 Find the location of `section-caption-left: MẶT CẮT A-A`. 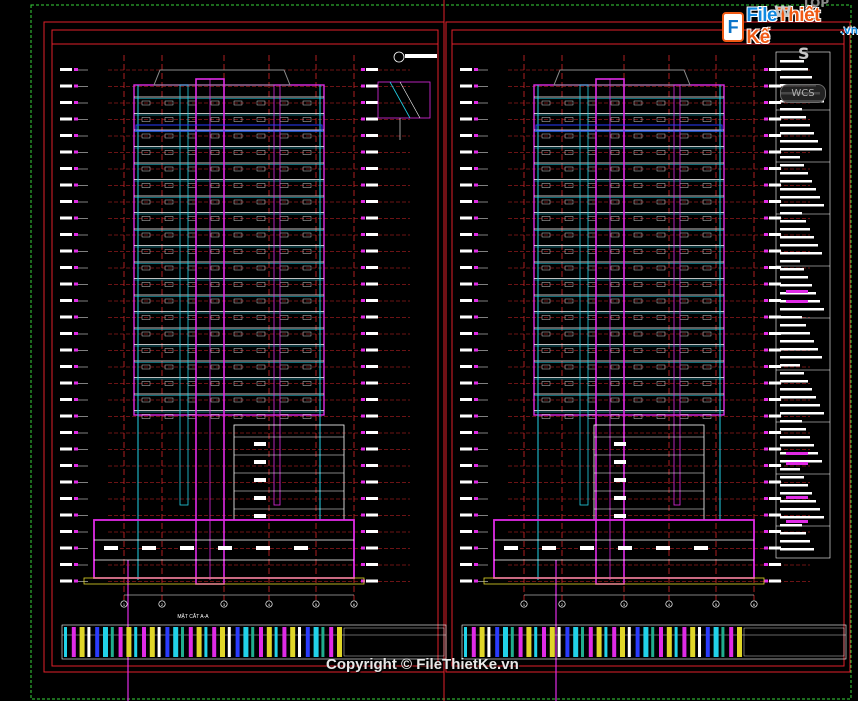

section-caption-left: MẶT CẮT A-A is located at coordinates (193, 616).